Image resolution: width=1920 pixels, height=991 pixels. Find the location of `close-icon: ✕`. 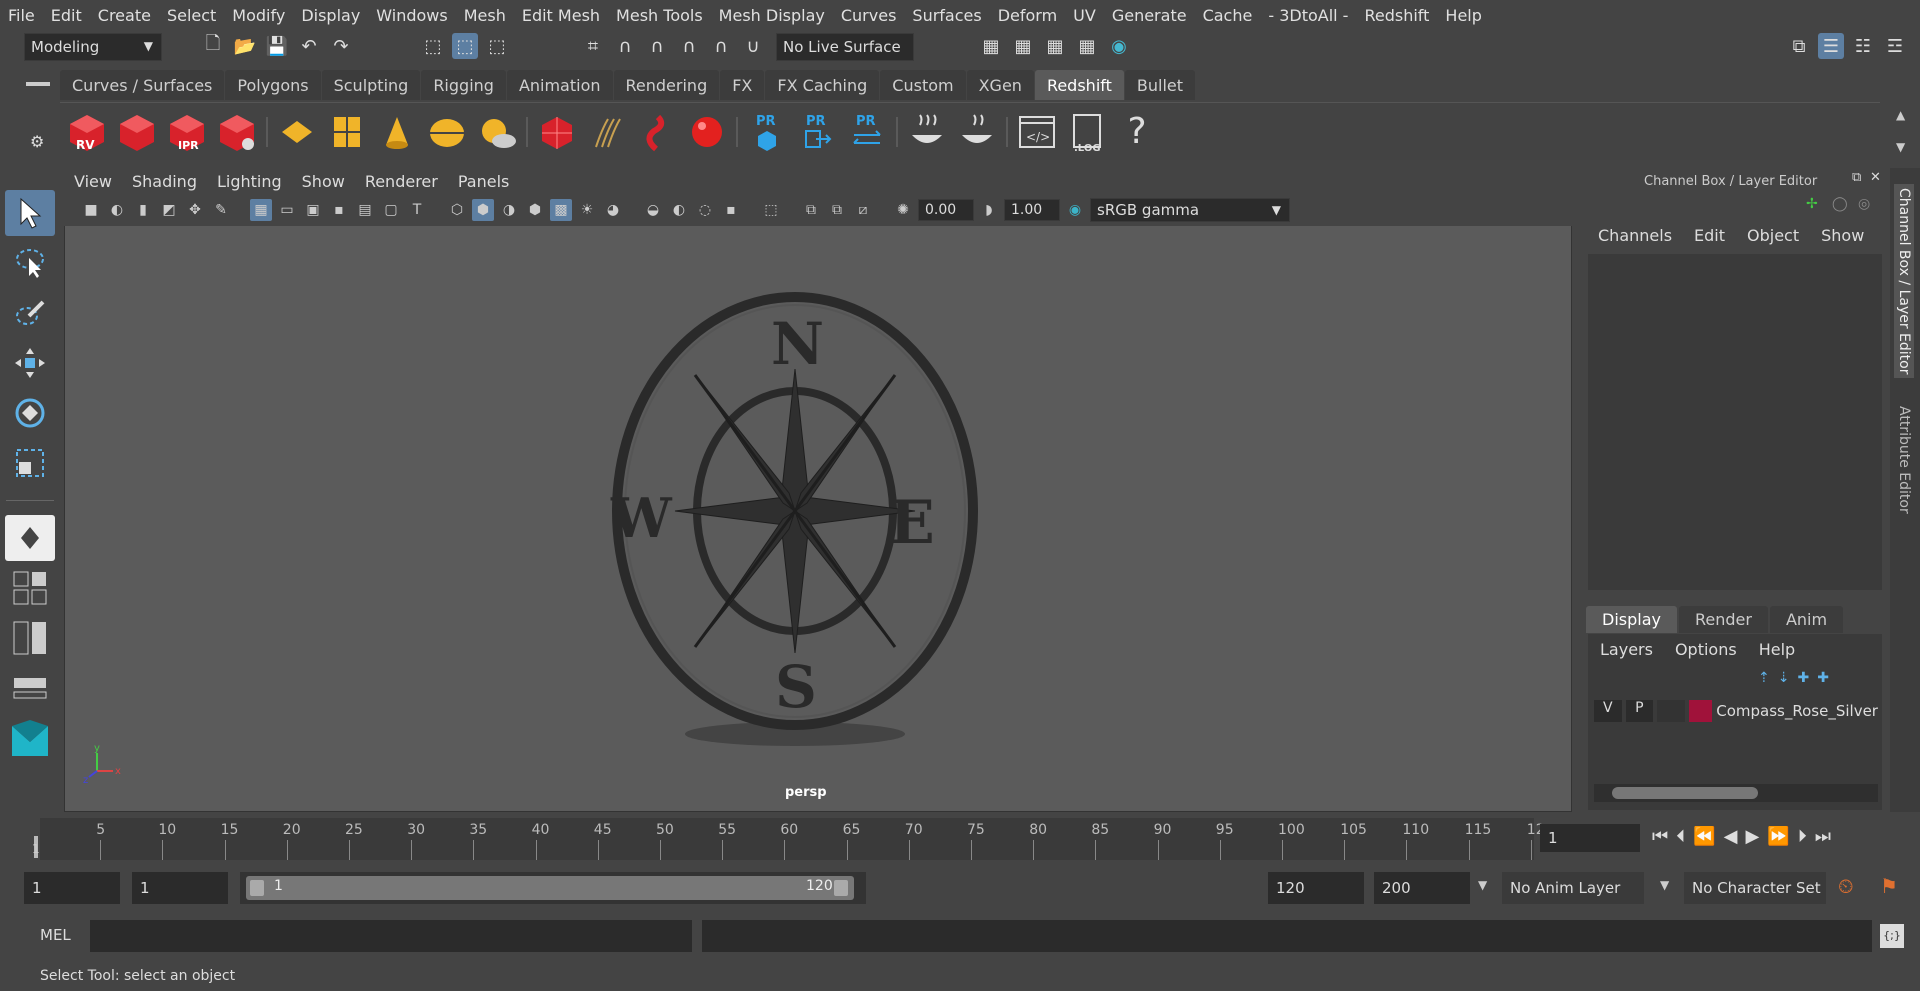

close-icon: ✕ is located at coordinates (1875, 177).